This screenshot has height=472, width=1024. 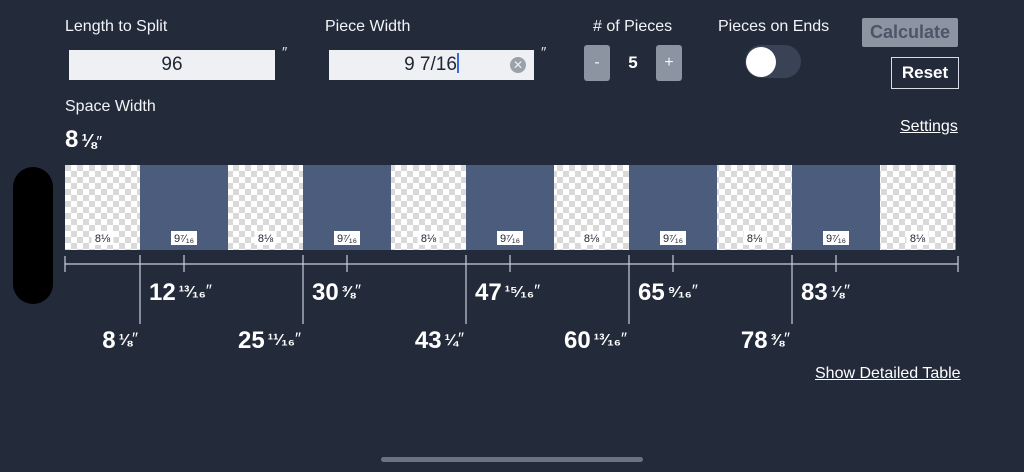 I want to click on edge-measurement: 78 ⅜″, so click(x=765, y=341).